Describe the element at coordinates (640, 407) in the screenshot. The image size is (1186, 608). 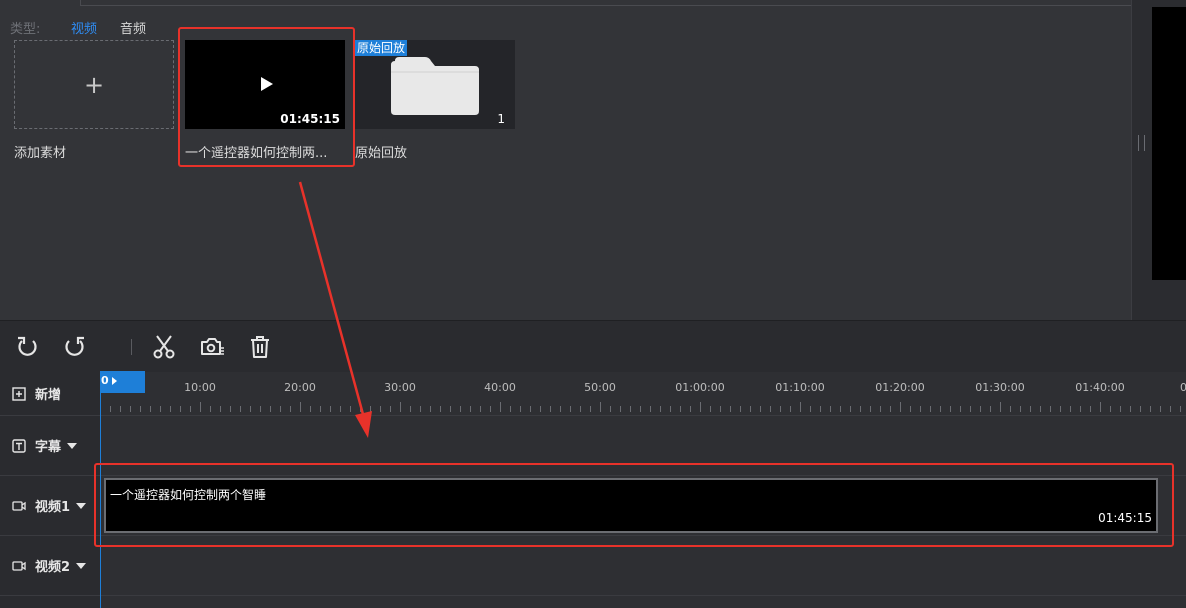
I see `ruler-ticks` at that location.